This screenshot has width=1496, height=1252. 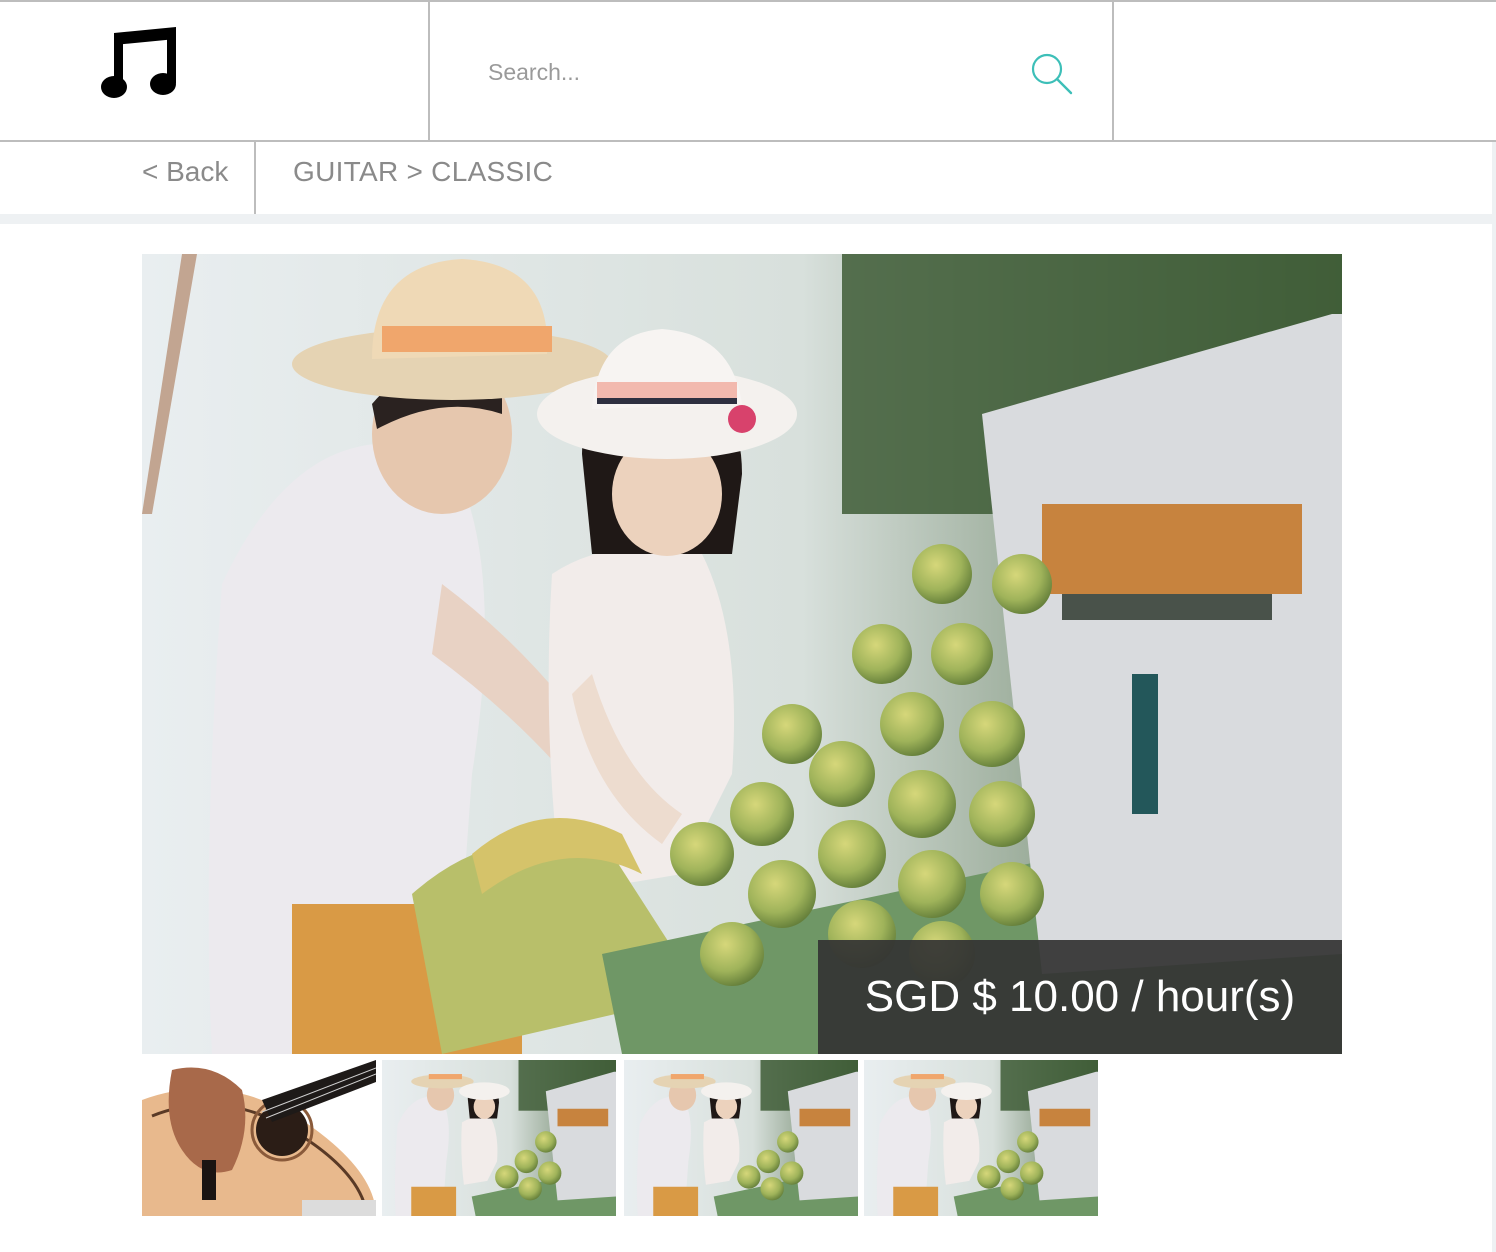 What do you see at coordinates (1052, 74) in the screenshot?
I see `search-icon` at bounding box center [1052, 74].